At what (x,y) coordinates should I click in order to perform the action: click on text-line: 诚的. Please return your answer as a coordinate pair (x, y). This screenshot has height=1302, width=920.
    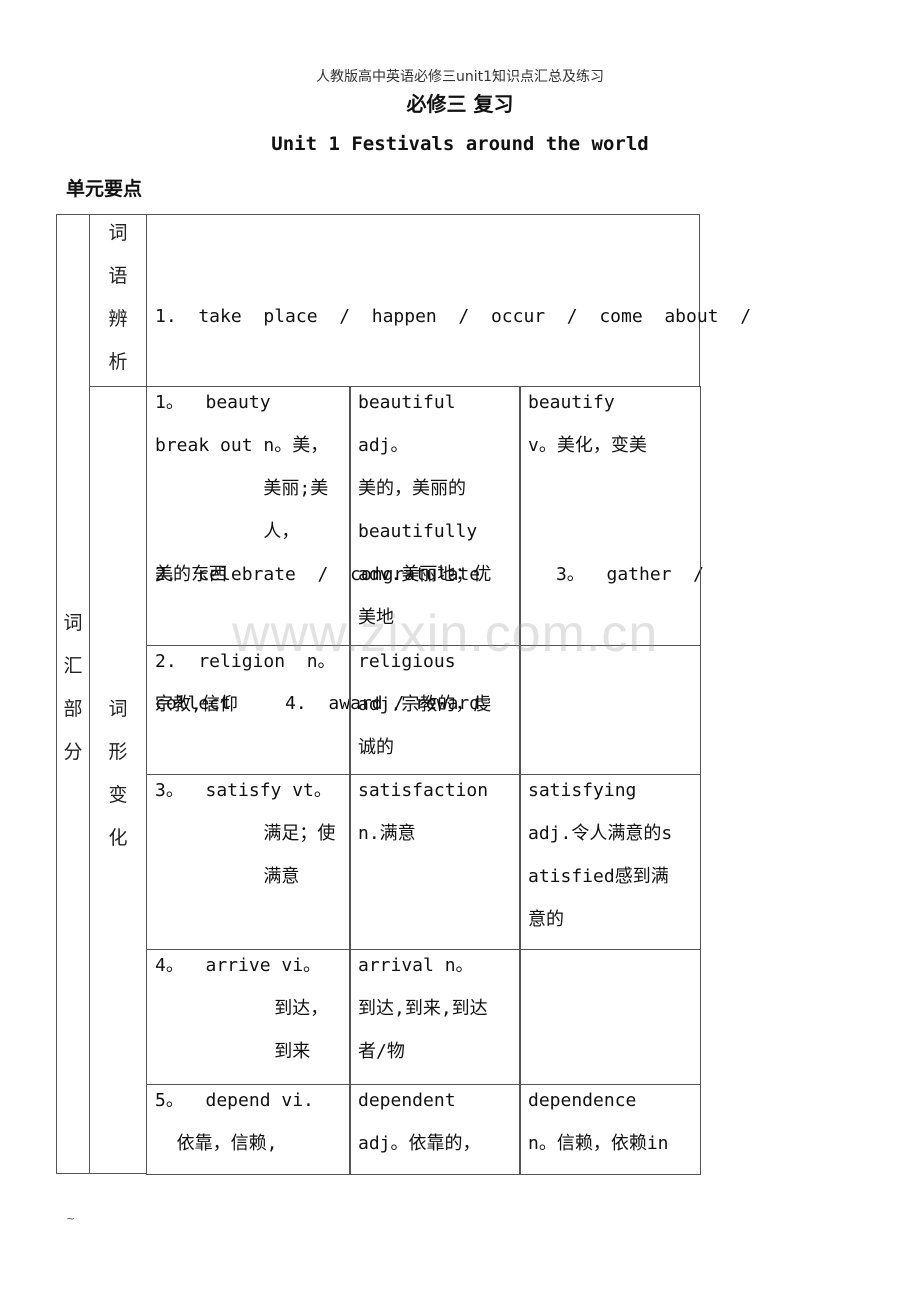
    Looking at the image, I should click on (376, 747).